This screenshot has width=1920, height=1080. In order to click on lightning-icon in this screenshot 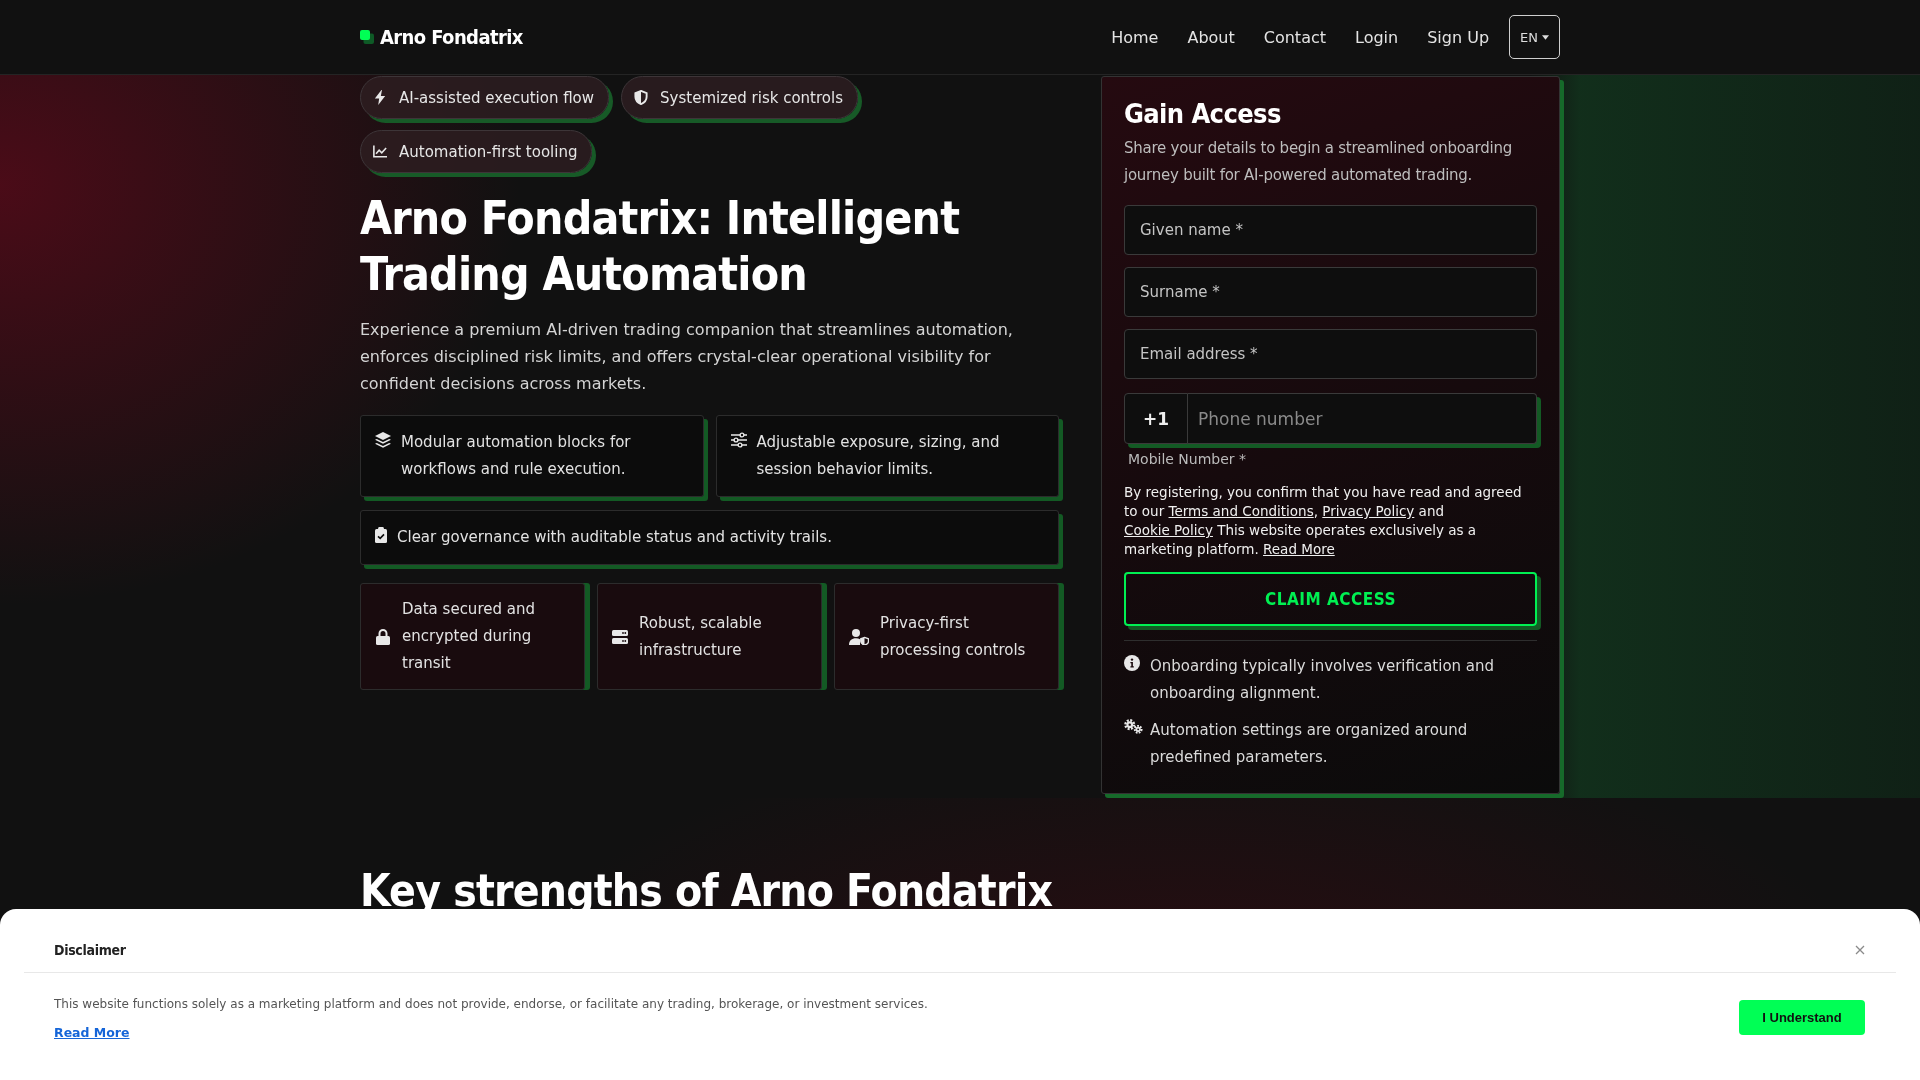, I will do `click(380, 97)`.